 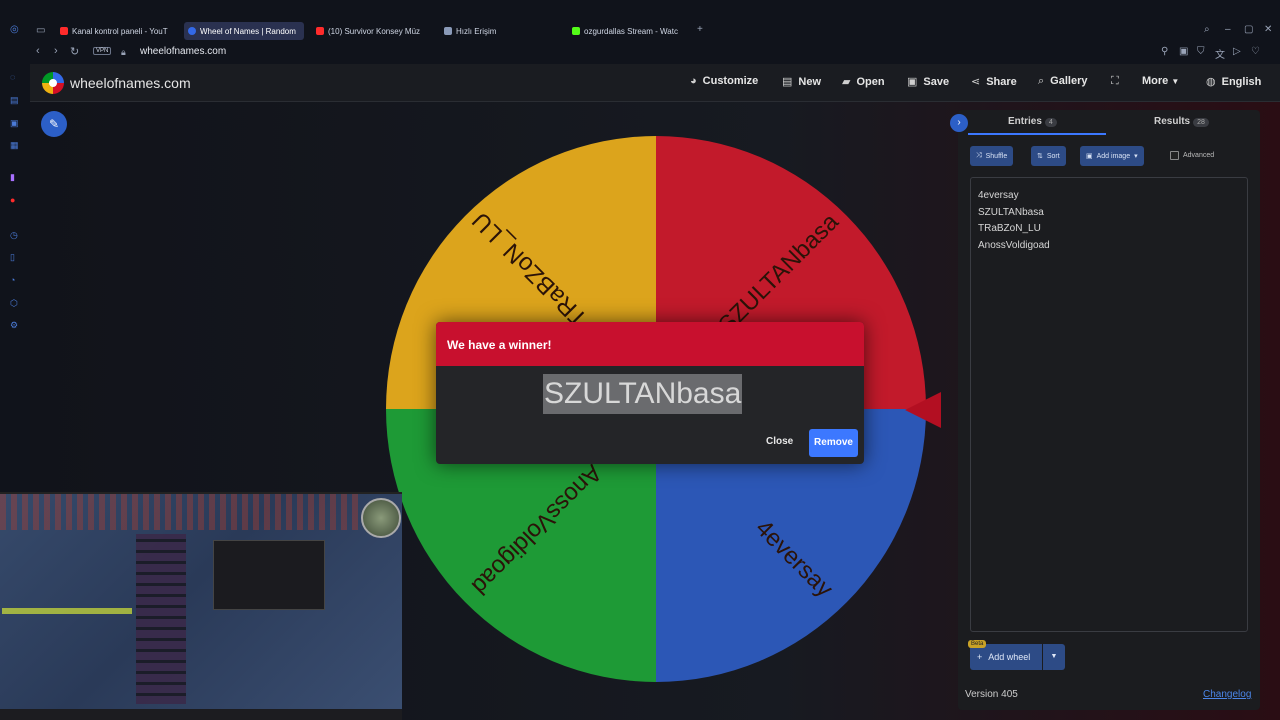 What do you see at coordinates (1115, 81) in the screenshot?
I see `fullscreen-icon: ⛶` at bounding box center [1115, 81].